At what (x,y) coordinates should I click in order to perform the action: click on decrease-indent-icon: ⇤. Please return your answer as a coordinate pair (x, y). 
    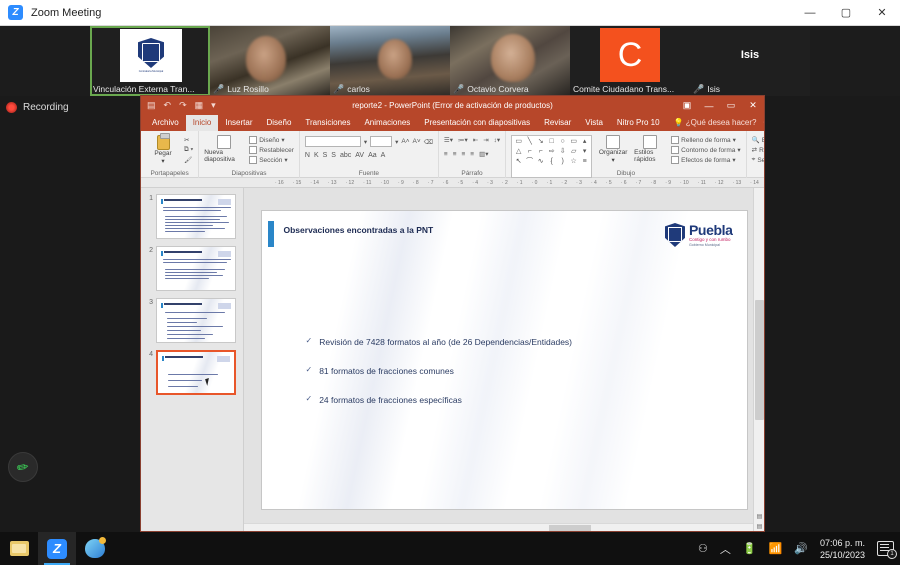
    Looking at the image, I should click on (475, 140).